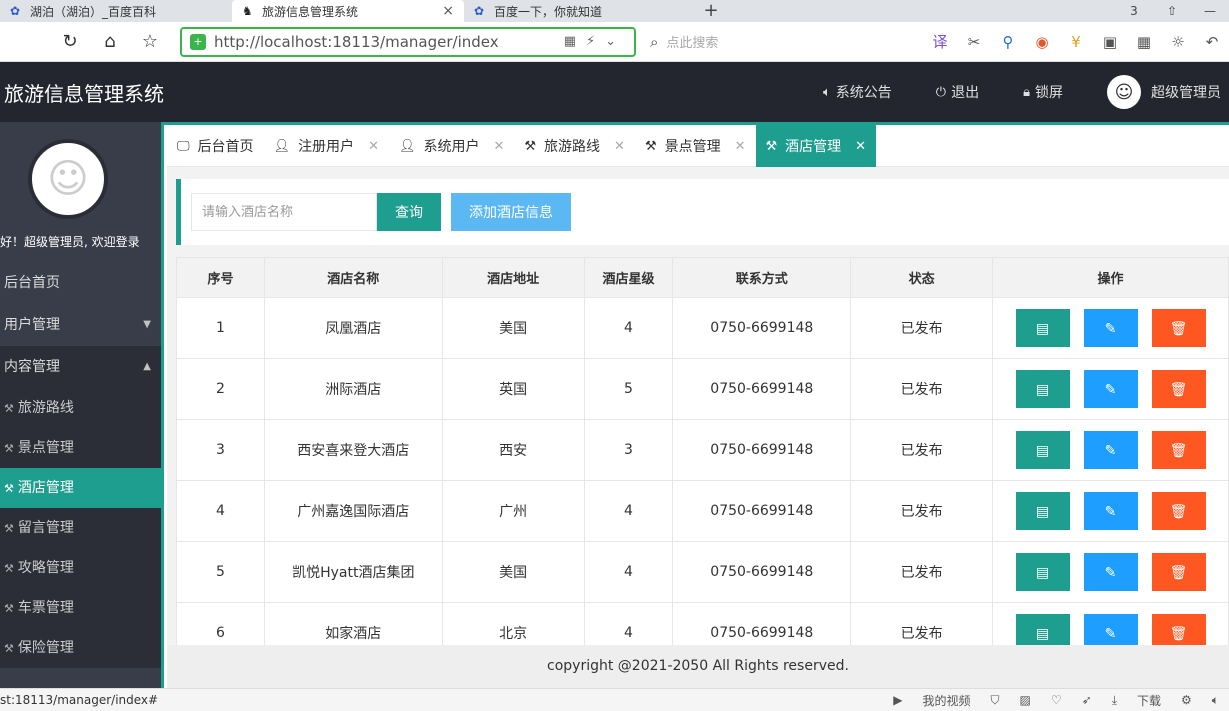  I want to click on heart-icon: ♡, so click(1056, 700).